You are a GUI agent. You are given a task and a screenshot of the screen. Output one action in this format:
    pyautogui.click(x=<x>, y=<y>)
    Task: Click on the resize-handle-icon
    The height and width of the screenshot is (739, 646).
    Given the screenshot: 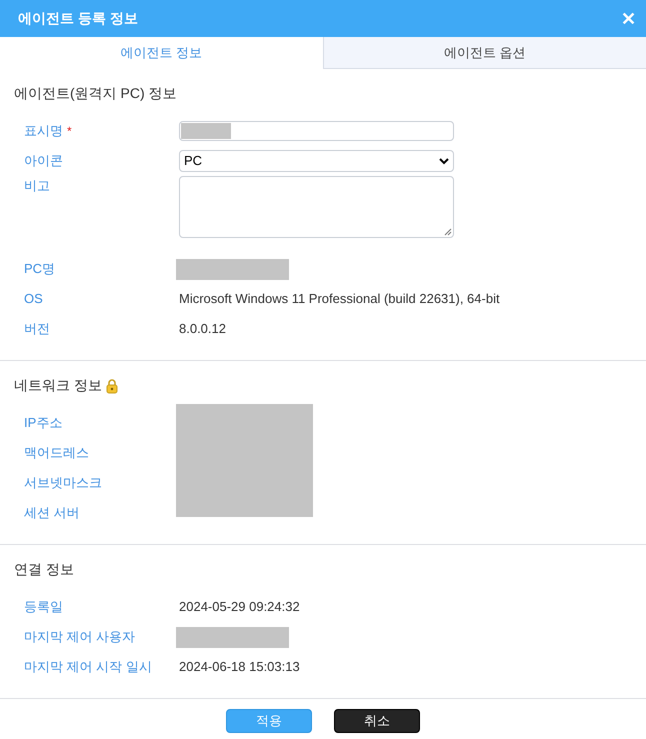 What is the action you would take?
    pyautogui.click(x=448, y=232)
    